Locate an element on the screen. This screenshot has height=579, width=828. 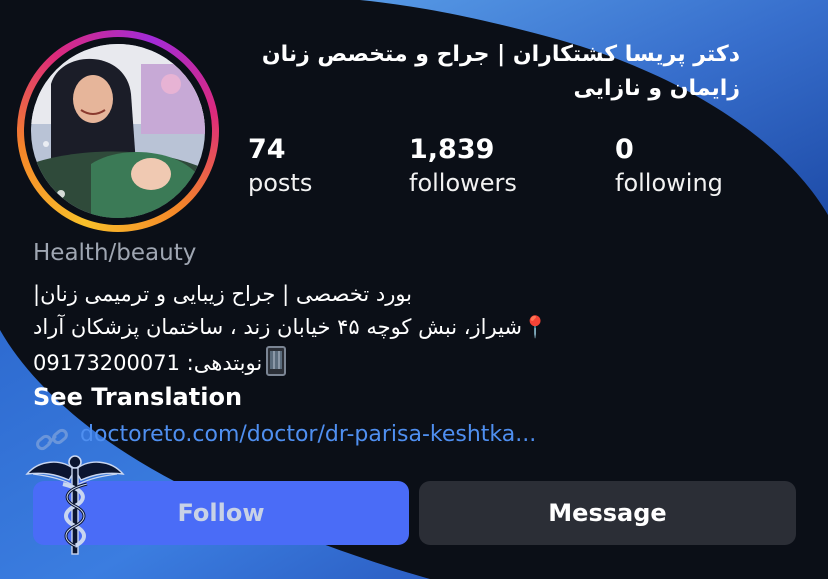
following-label: following is located at coordinates (669, 183).